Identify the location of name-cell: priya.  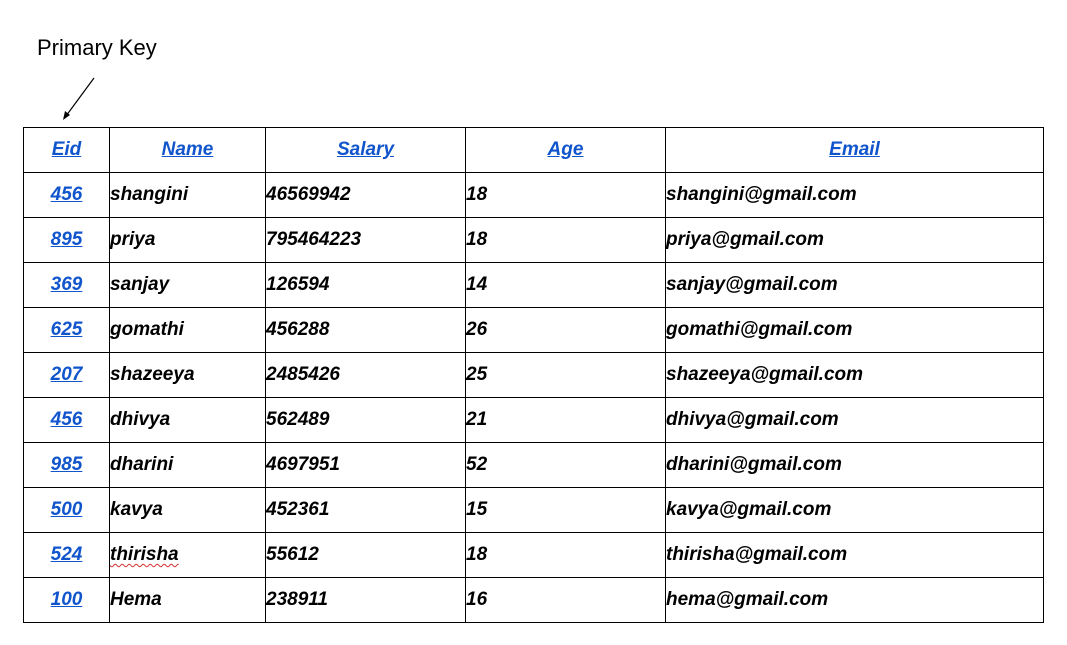
(187, 240).